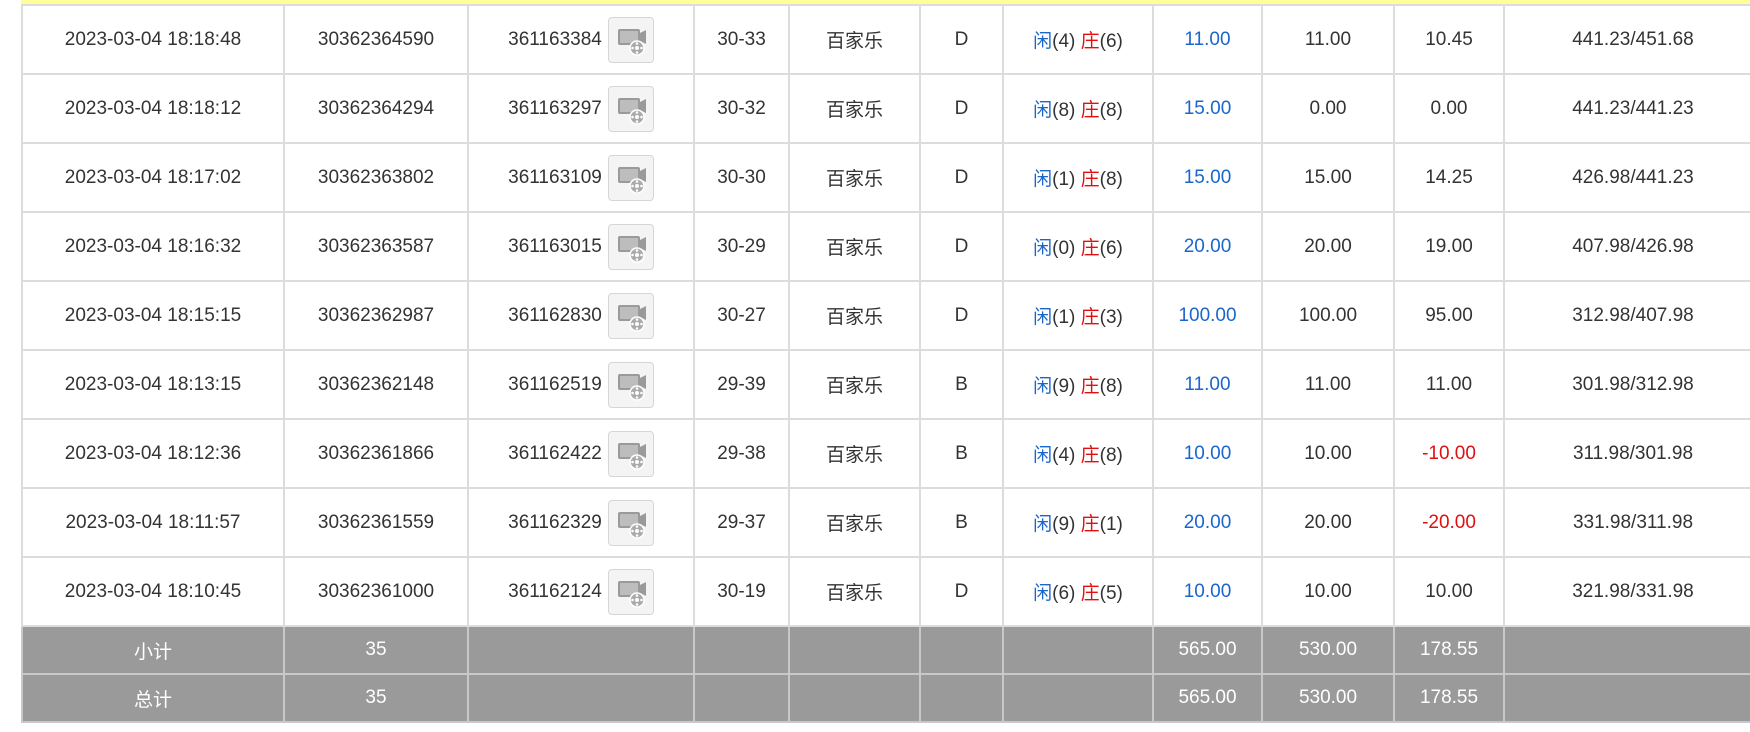 This screenshot has width=1750, height=732. I want to click on game-result: 闲(1) 庄(8), so click(1078, 177).